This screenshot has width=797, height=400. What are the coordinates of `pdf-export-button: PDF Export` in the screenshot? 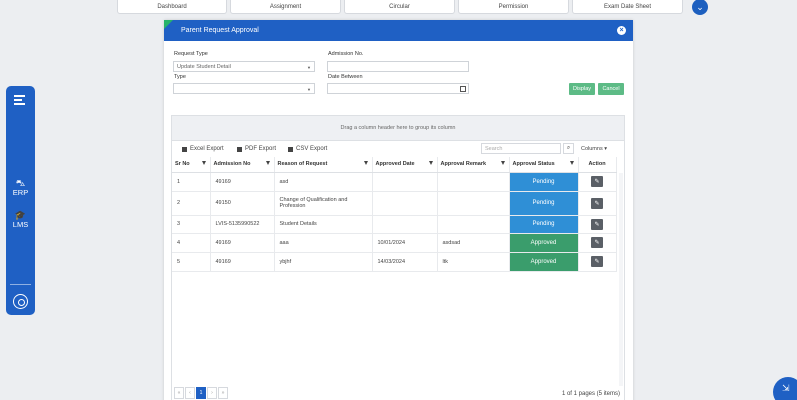 It's located at (256, 149).